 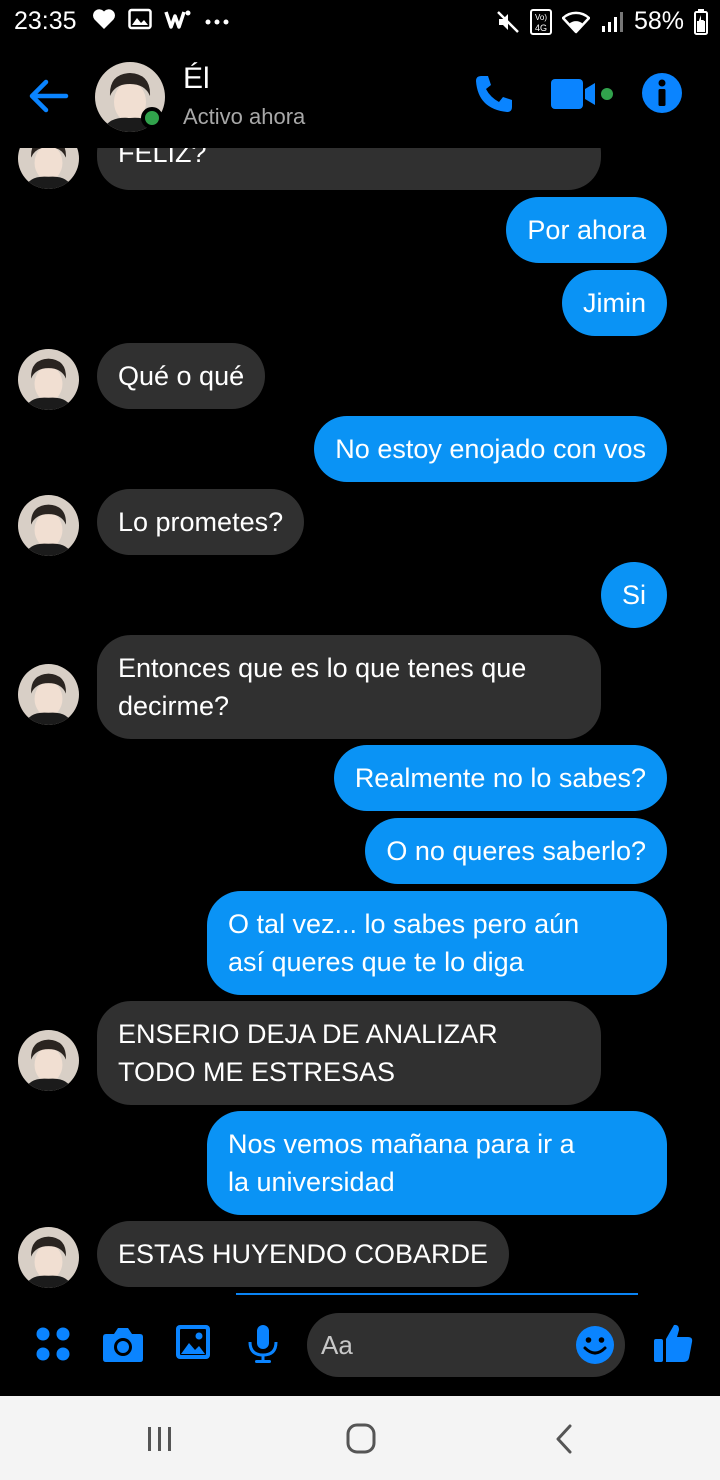 I want to click on outgoing-message: No estoy enojado con vos, so click(x=490, y=449).